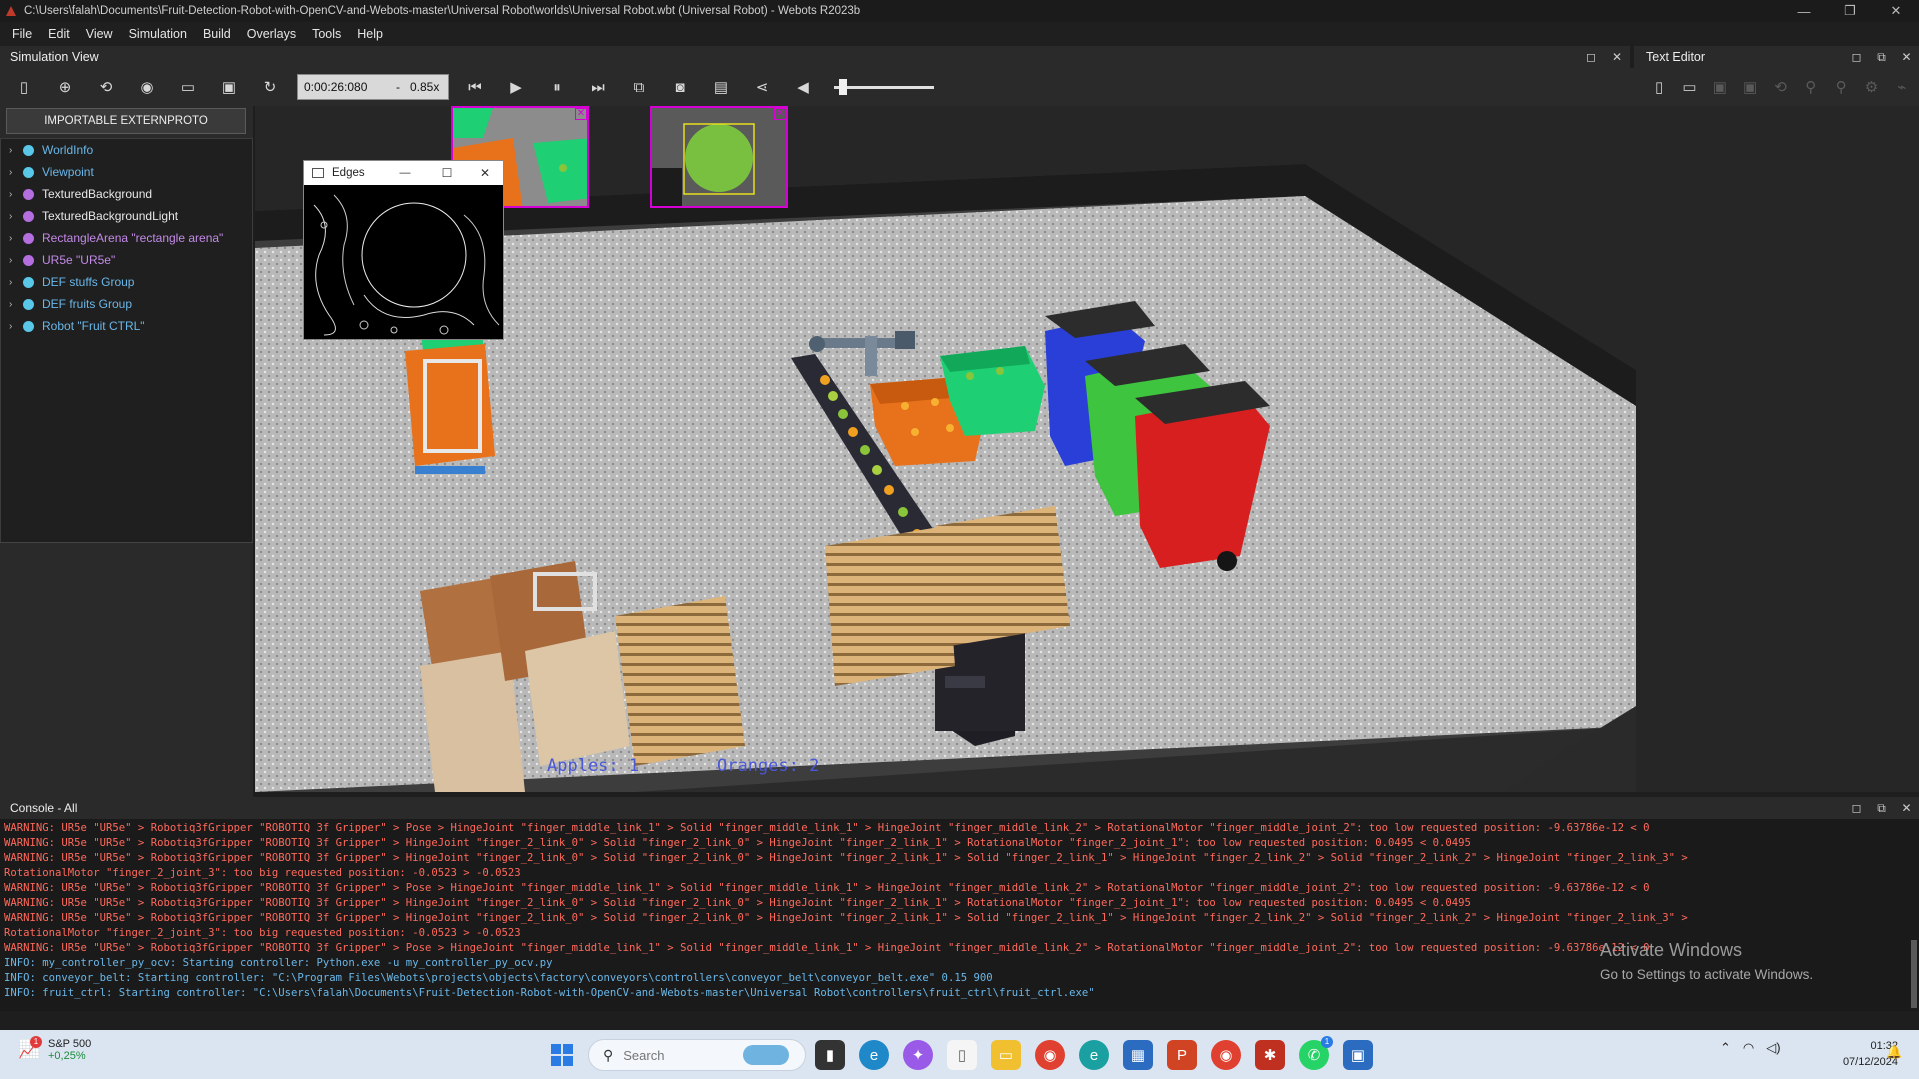 This screenshot has height=1079, width=1919. Describe the element at coordinates (719, 157) in the screenshot. I see `camera-overlay-2: ✕` at that location.